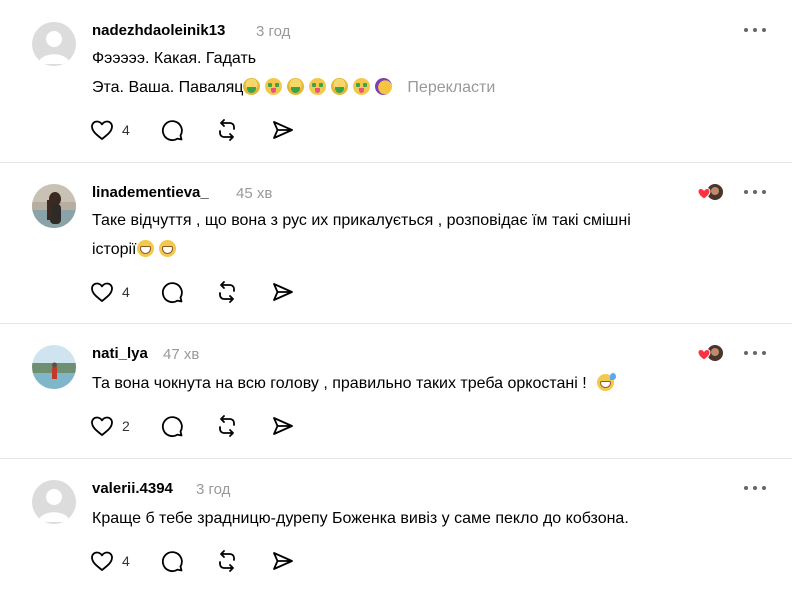 This screenshot has width=792, height=593. Describe the element at coordinates (158, 30) in the screenshot. I see `username: nadezhdaoleinik13` at that location.